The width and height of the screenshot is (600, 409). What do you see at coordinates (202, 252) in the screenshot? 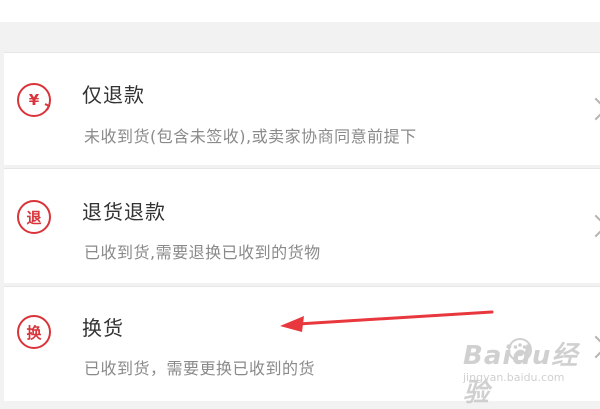
I see `option-description: 已收到货,需要退换已收到的货物` at bounding box center [202, 252].